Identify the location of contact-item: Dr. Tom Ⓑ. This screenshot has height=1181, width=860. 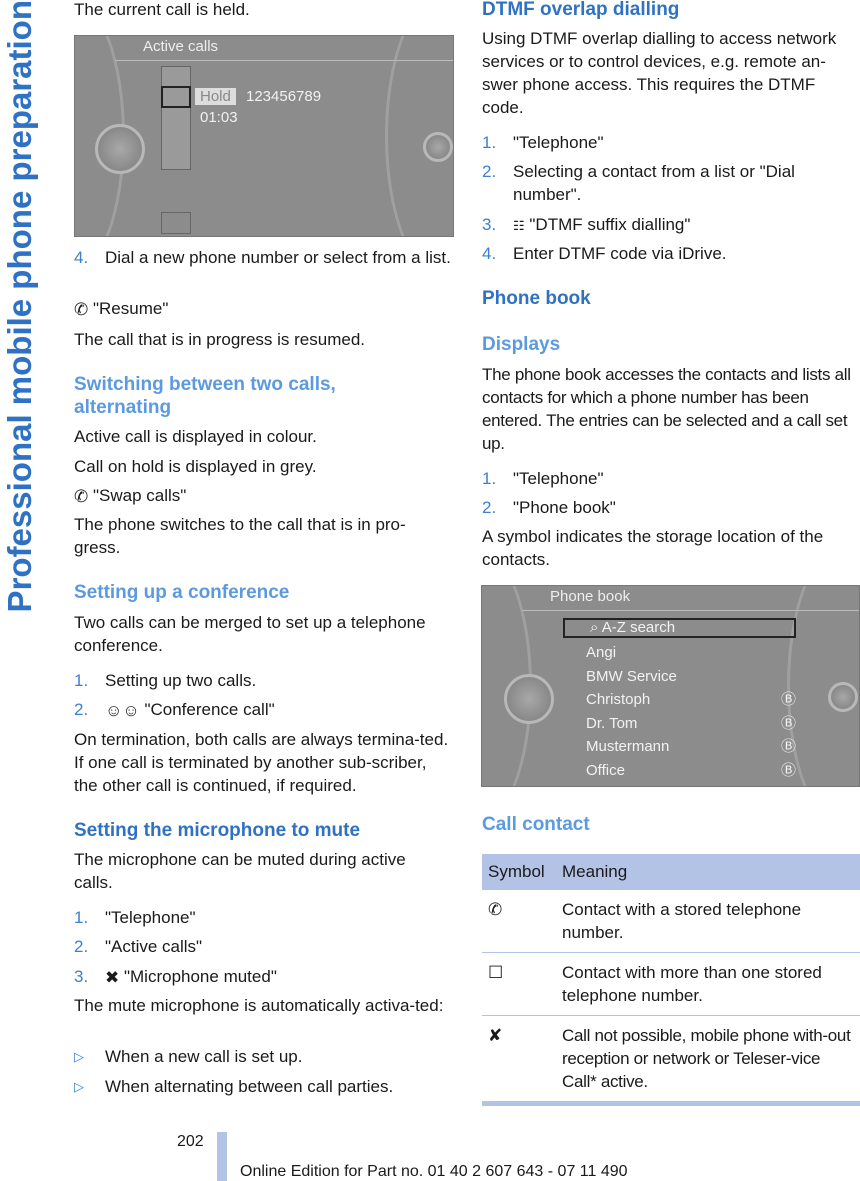
(691, 724).